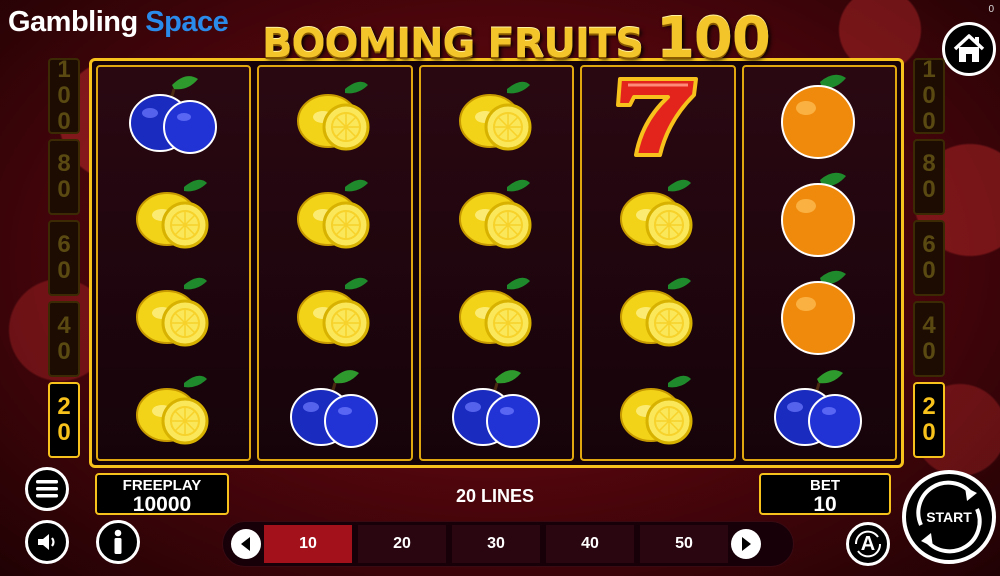 This screenshot has height=576, width=1000. What do you see at coordinates (590, 544) in the screenshot?
I see `bet-option-40: 40` at bounding box center [590, 544].